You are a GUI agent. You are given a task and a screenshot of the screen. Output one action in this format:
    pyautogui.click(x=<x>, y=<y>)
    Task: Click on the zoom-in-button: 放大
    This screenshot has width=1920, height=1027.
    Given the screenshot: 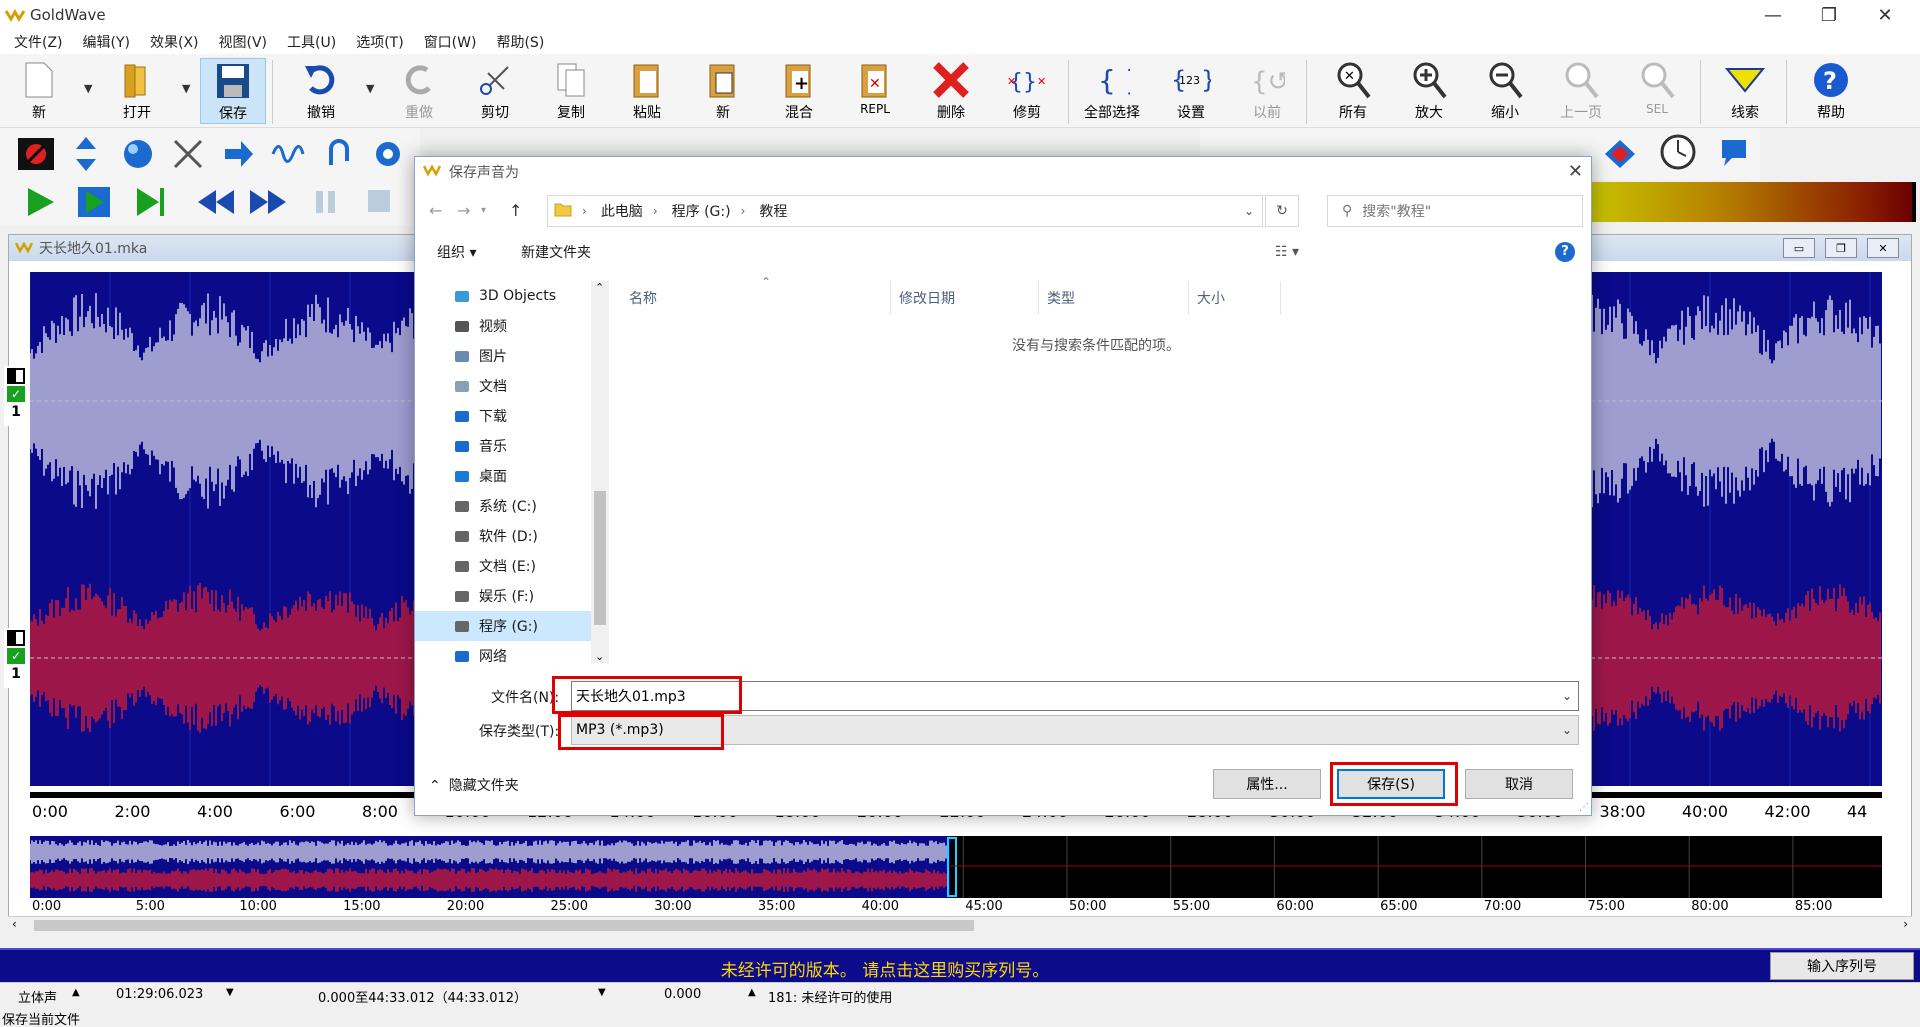 What is the action you would take?
    pyautogui.click(x=1429, y=91)
    